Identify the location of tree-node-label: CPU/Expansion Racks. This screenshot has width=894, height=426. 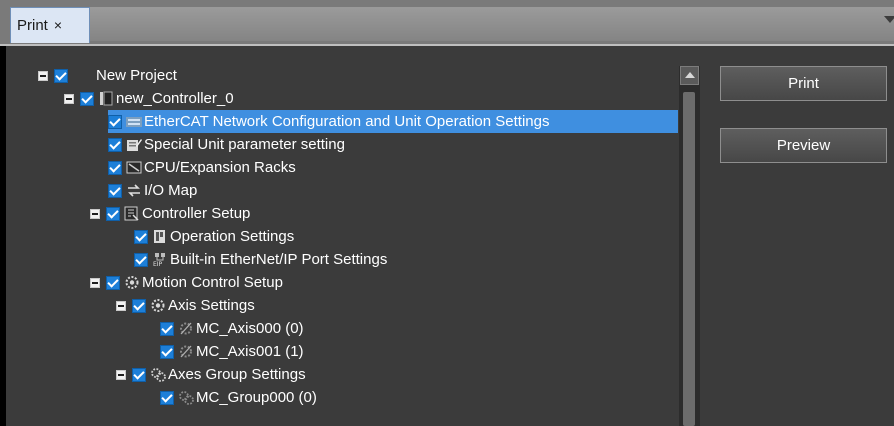
(220, 167).